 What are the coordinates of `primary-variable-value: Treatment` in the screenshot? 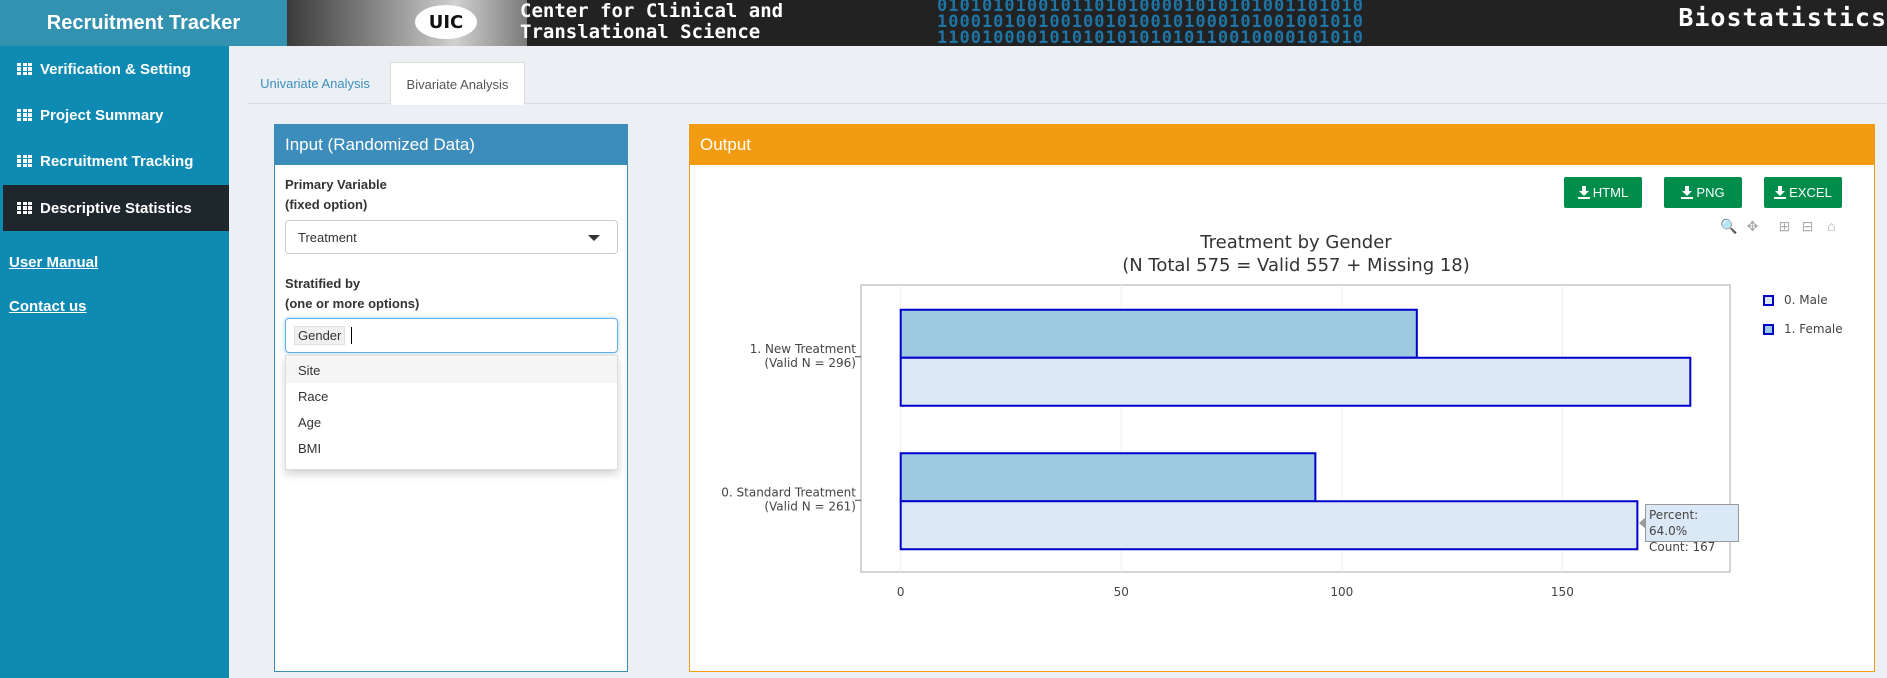 It's located at (327, 237).